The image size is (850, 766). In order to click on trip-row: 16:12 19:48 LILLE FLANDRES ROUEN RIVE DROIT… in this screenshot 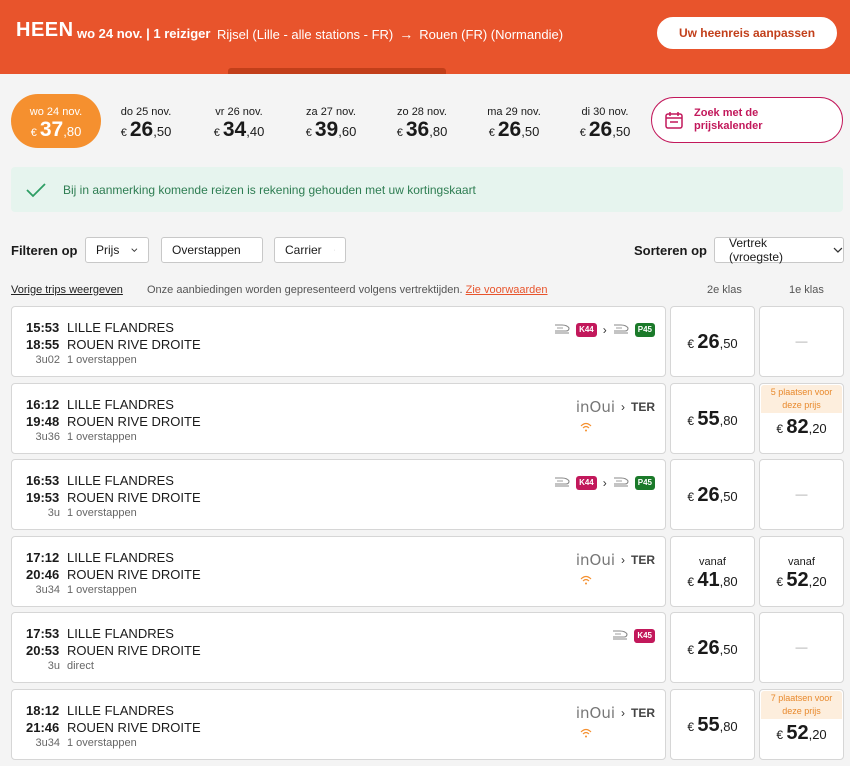, I will do `click(338, 418)`.